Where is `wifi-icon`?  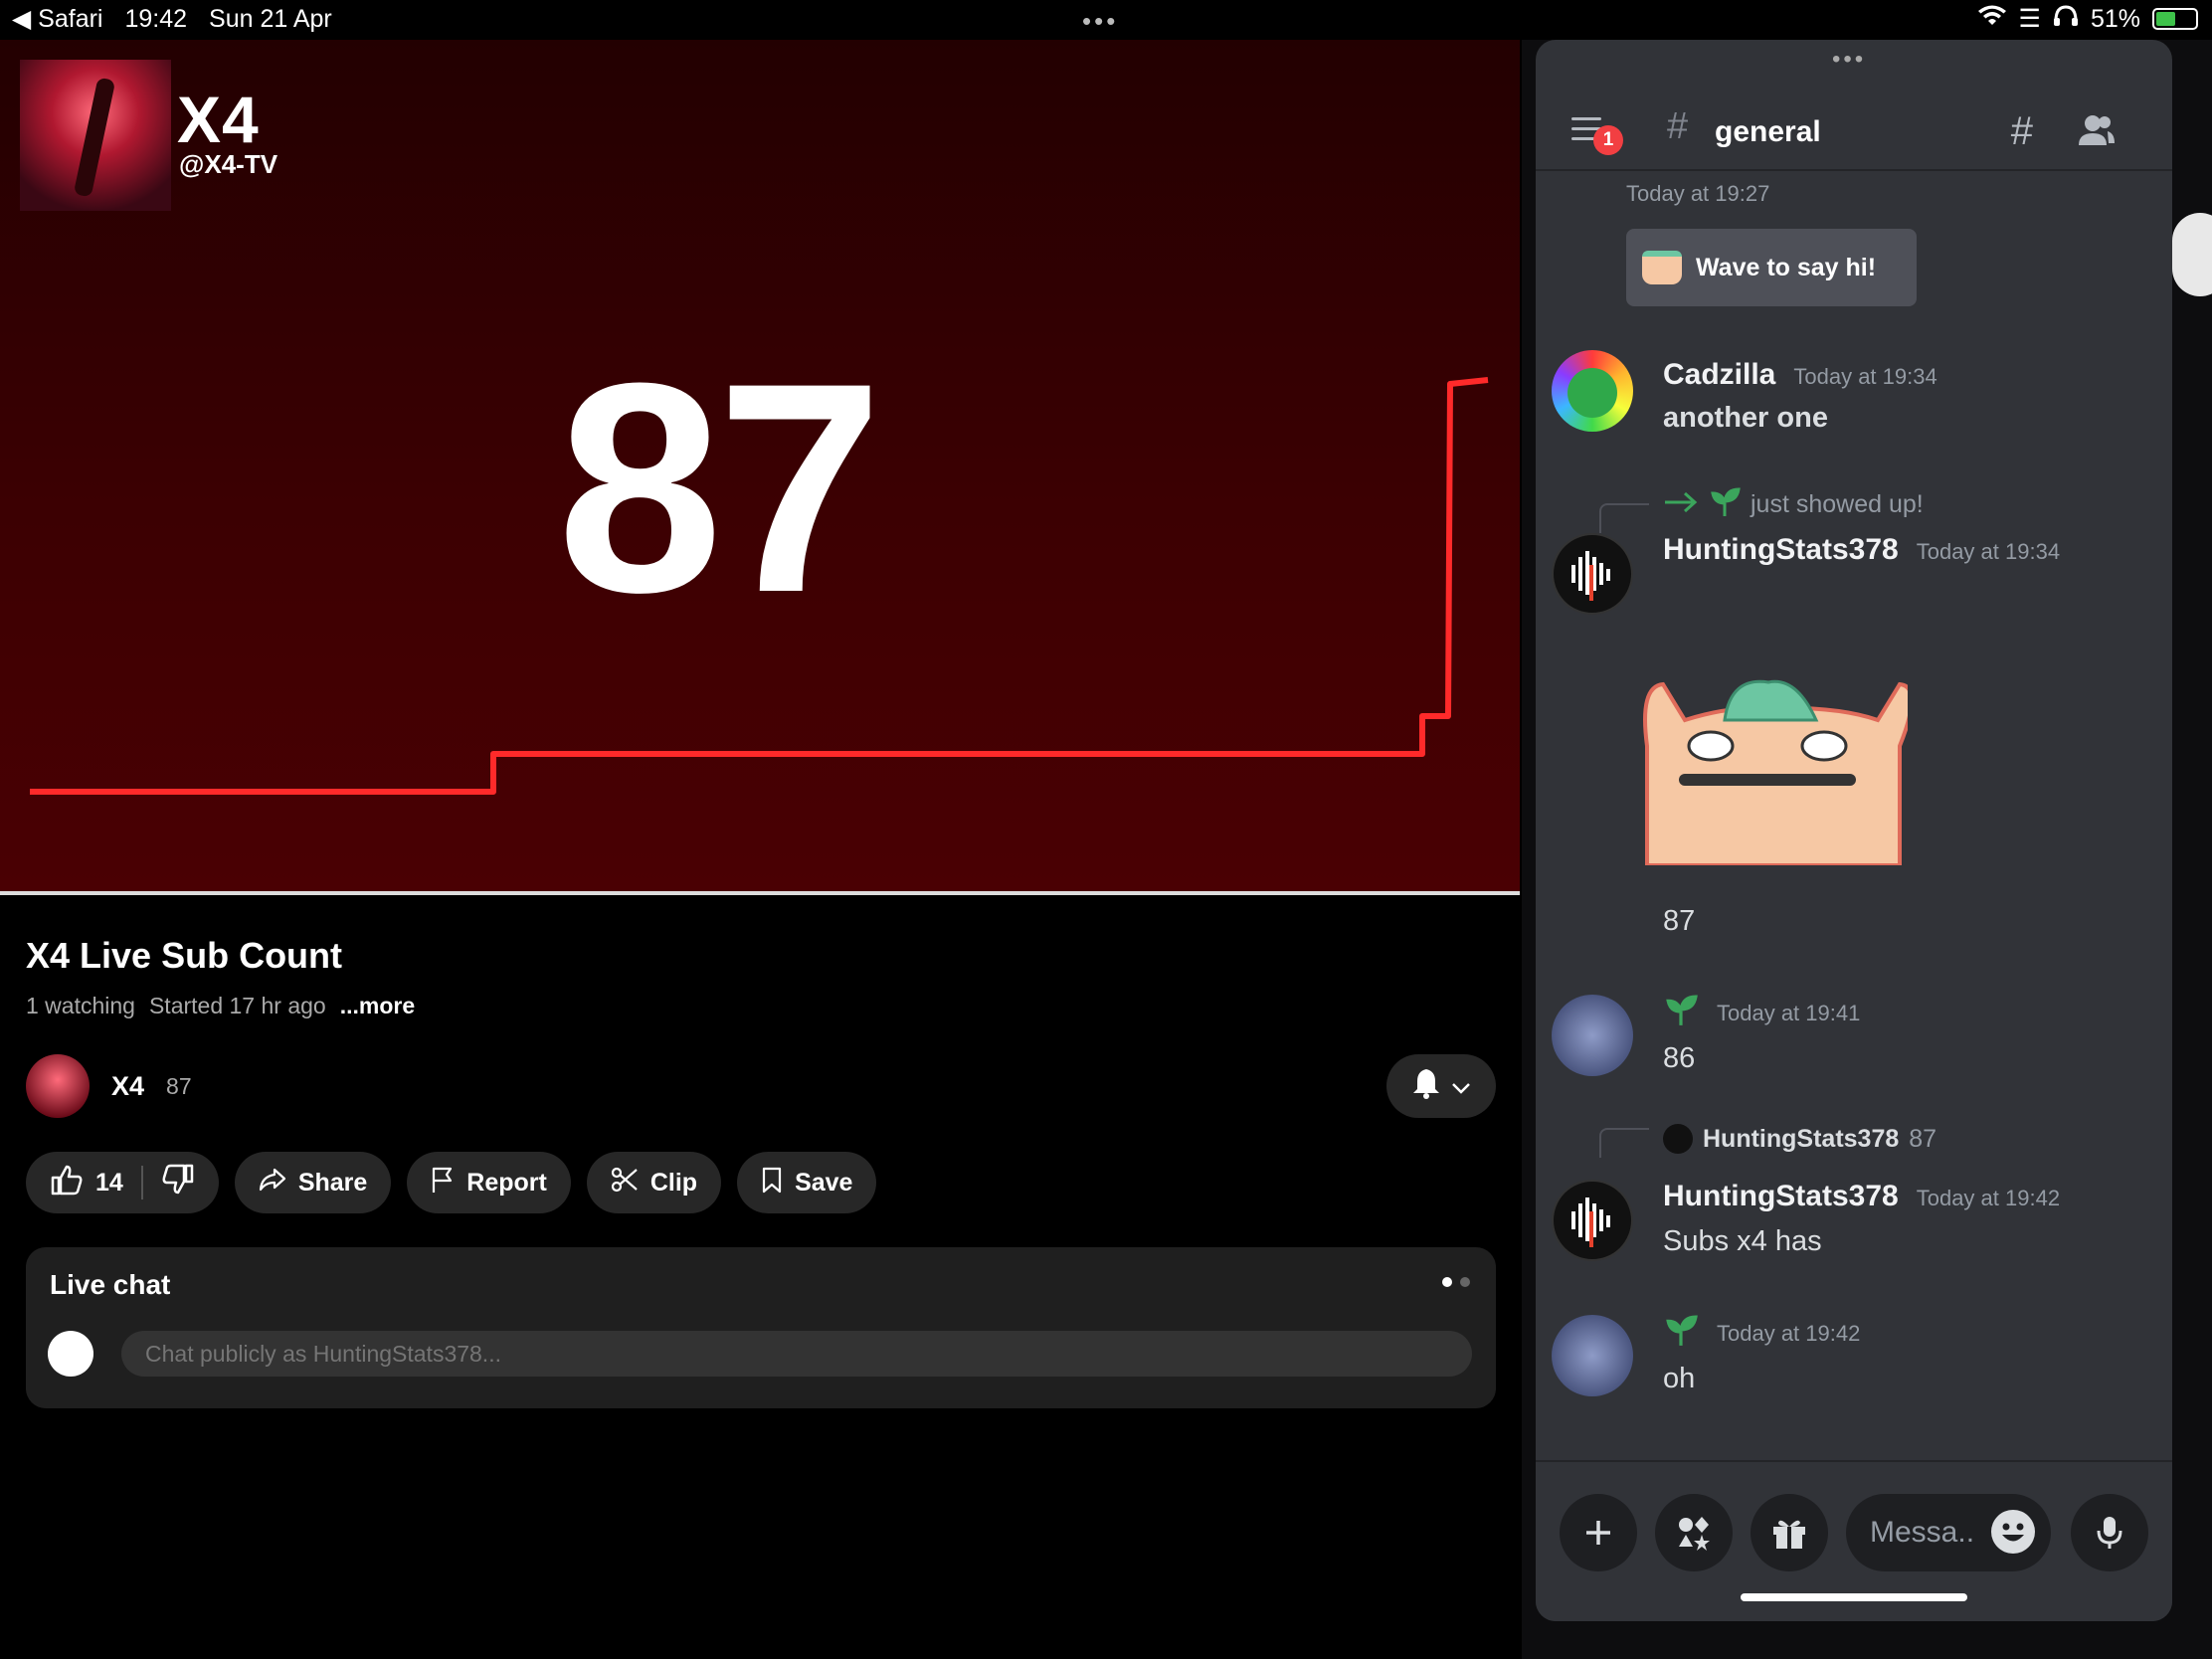
wifi-icon is located at coordinates (1992, 19).